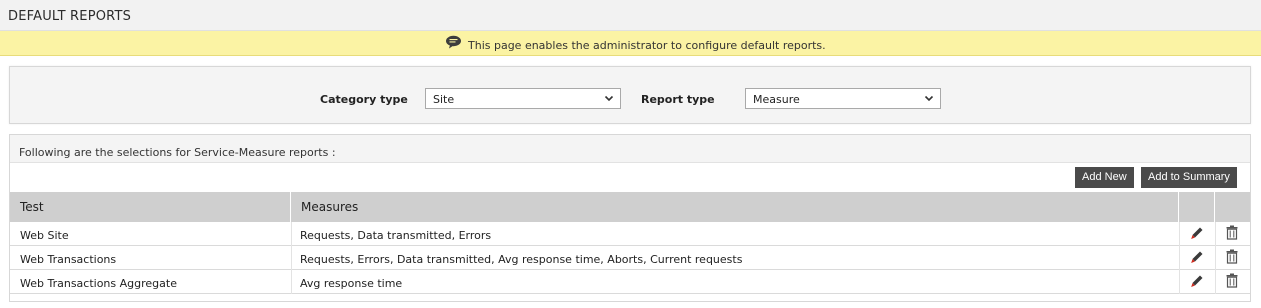 The height and width of the screenshot is (308, 1261). Describe the element at coordinates (98, 283) in the screenshot. I see `test-cell: Web Transactions Aggregate` at that location.